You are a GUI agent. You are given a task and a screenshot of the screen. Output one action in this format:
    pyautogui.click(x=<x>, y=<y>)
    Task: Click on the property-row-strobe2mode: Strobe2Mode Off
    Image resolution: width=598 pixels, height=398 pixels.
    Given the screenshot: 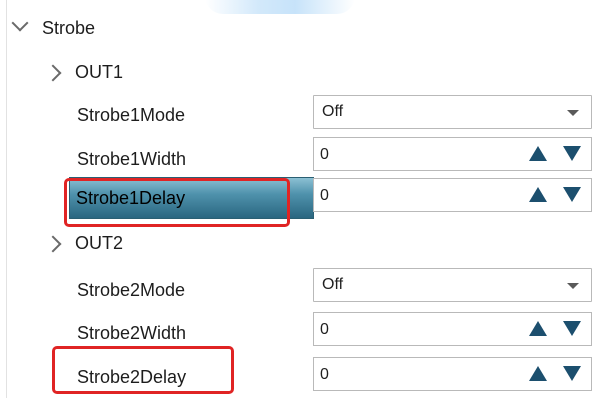 What is the action you would take?
    pyautogui.click(x=299, y=288)
    